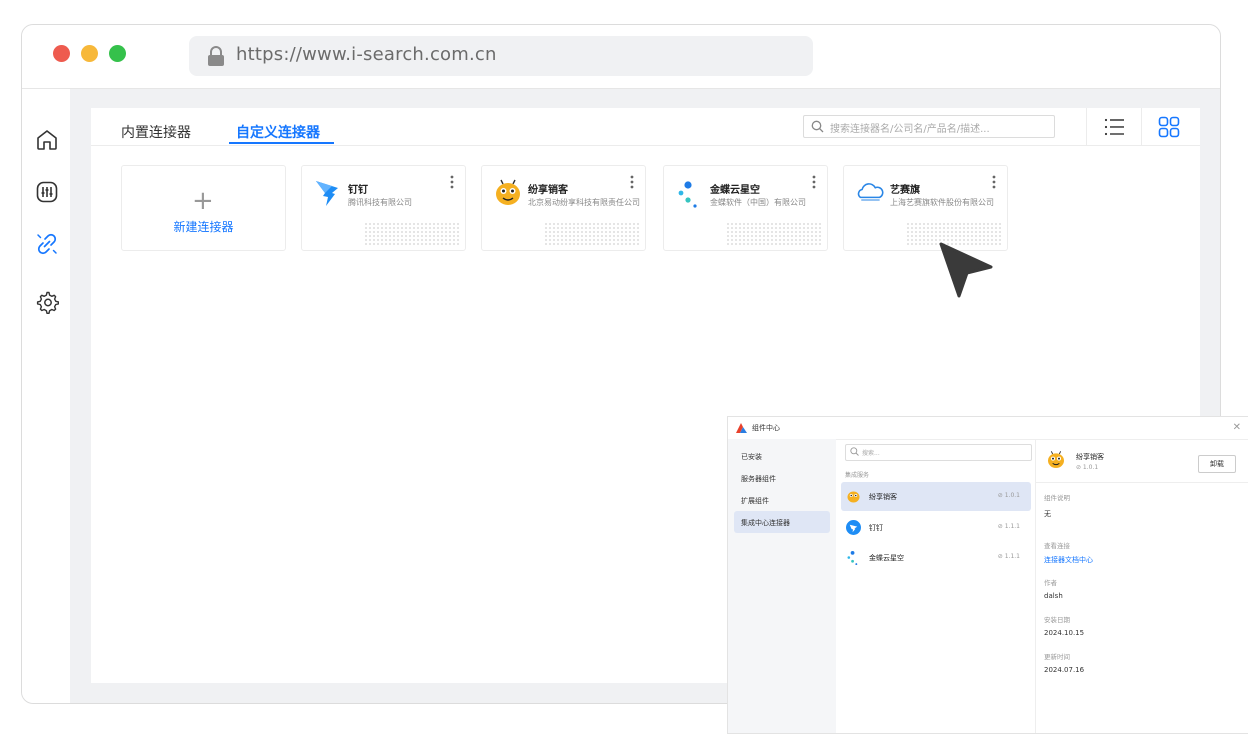  I want to click on connector-name: 艺赛旗, so click(905, 190).